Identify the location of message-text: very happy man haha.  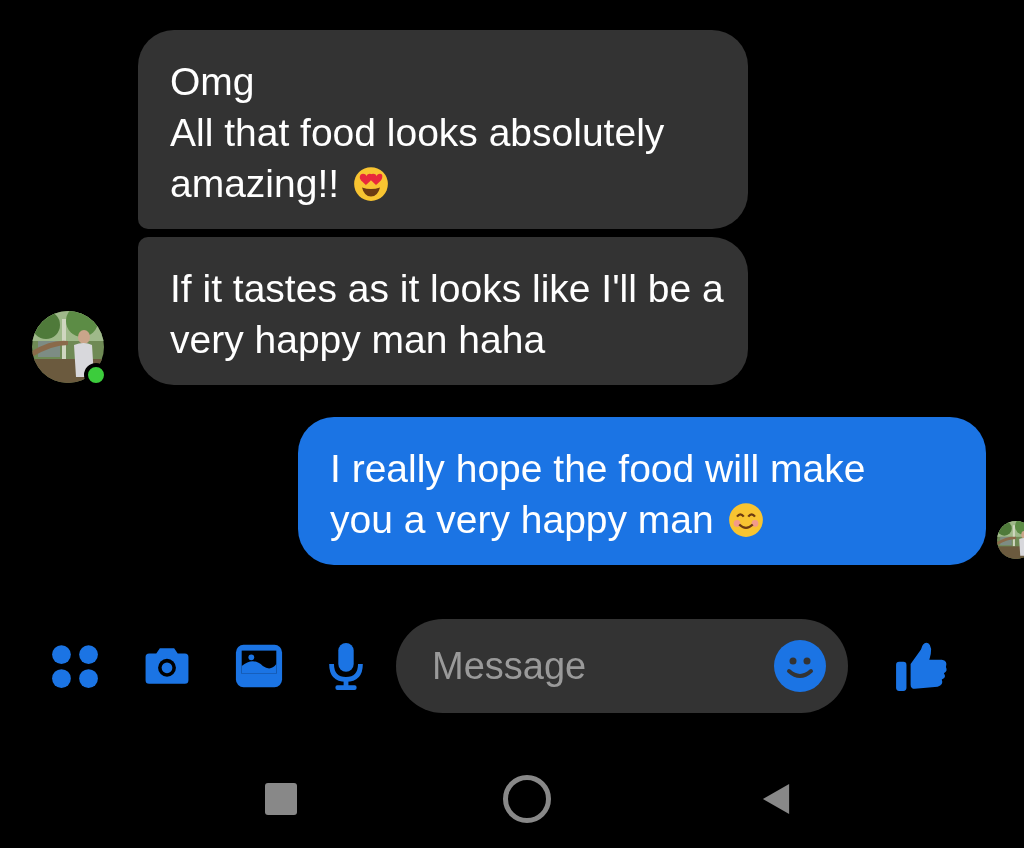
(358, 340).